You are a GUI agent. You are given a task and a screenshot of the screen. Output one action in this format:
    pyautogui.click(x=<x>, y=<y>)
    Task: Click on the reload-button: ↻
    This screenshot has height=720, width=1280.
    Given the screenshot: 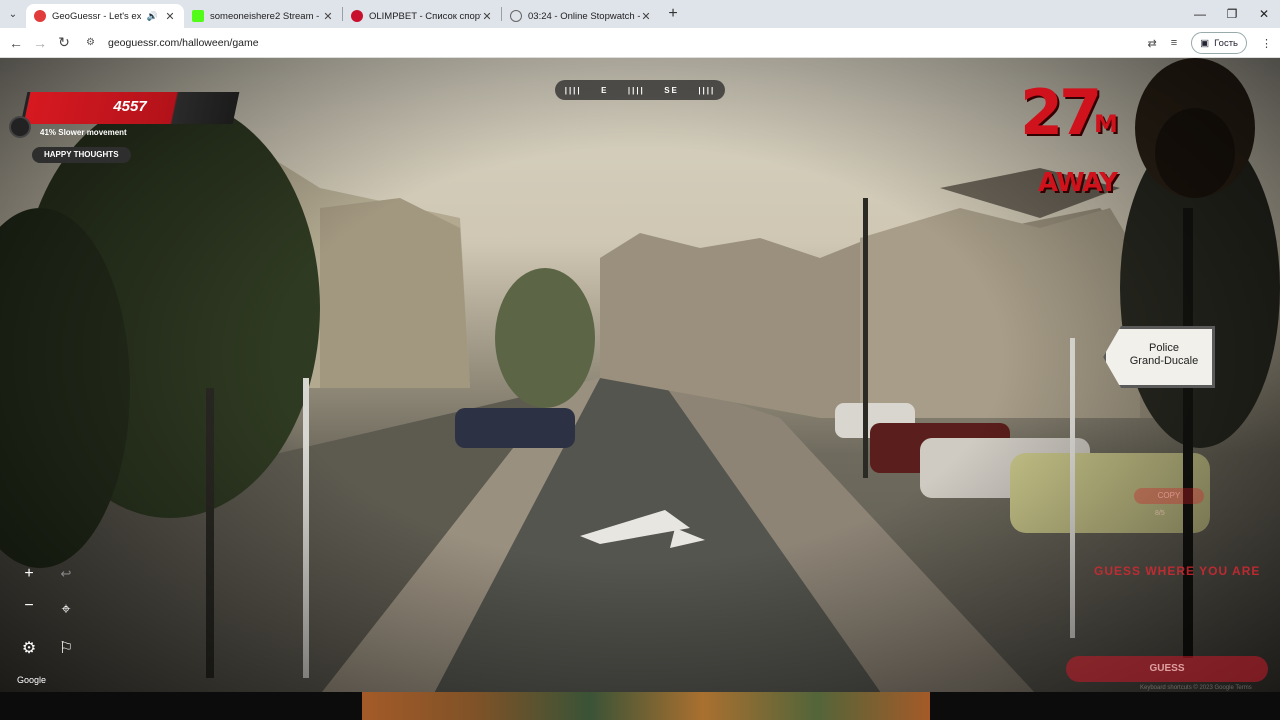 What is the action you would take?
    pyautogui.click(x=64, y=42)
    